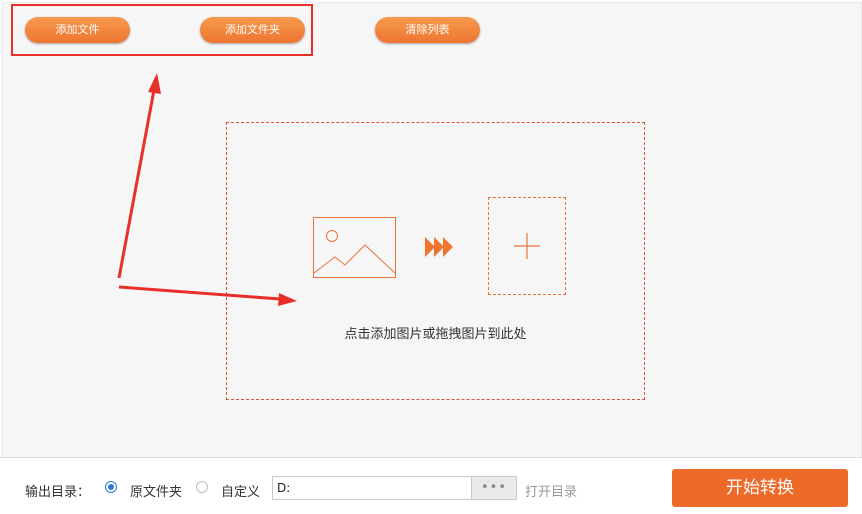 The height and width of the screenshot is (514, 862). Describe the element at coordinates (431, 457) in the screenshot. I see `footer-divider` at that location.